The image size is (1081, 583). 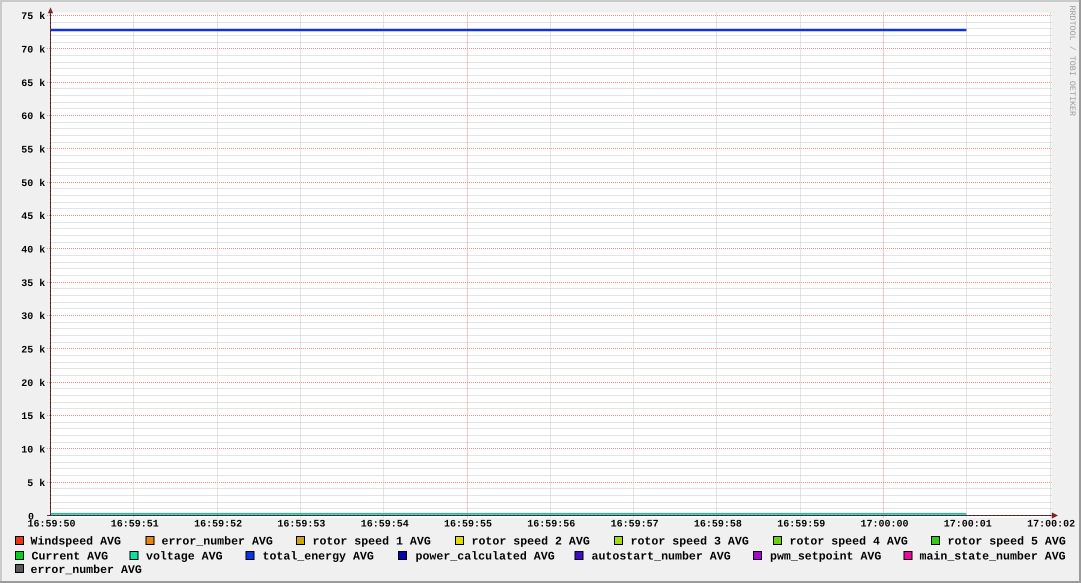 What do you see at coordinates (372, 542) in the screenshot?
I see `svg-text: rotor speed 1 AVG` at bounding box center [372, 542].